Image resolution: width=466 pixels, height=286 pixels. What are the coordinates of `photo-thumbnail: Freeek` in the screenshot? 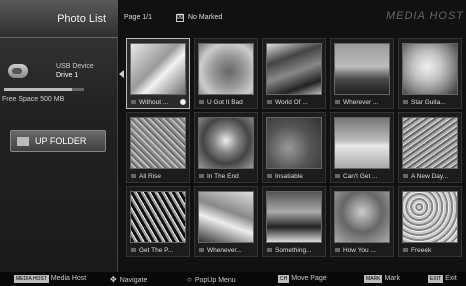 It's located at (430, 221).